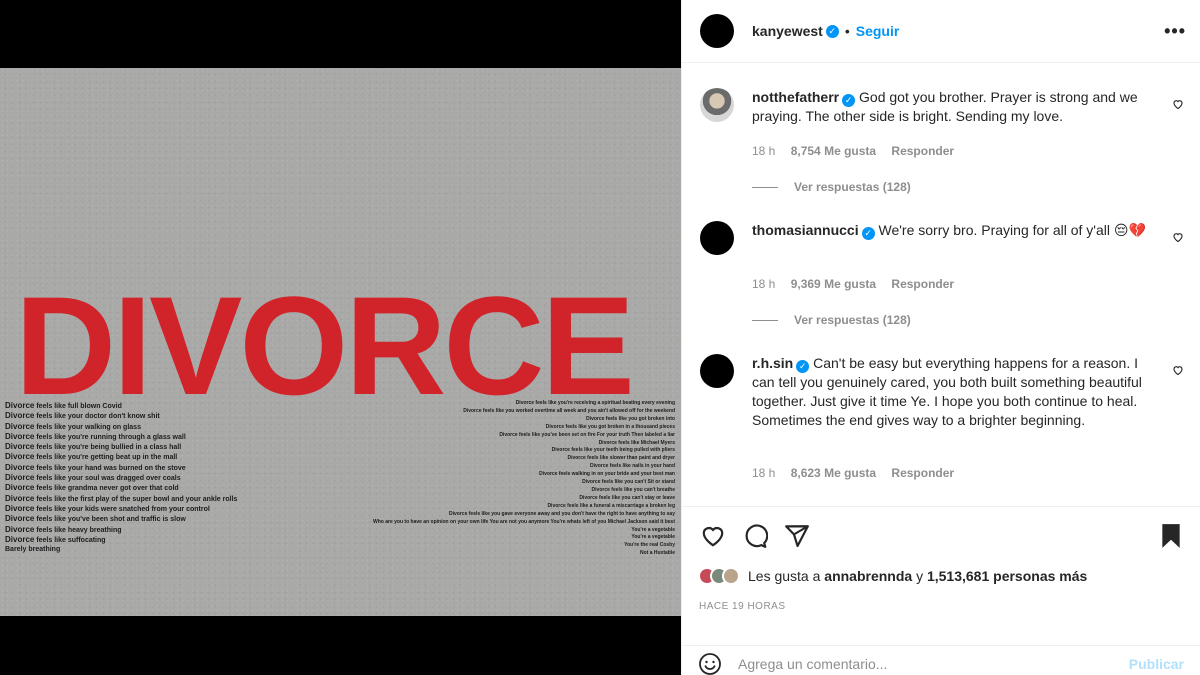  Describe the element at coordinates (632, 466) in the screenshot. I see `poster-right-line: Divorce feels like nails in your hand` at that location.